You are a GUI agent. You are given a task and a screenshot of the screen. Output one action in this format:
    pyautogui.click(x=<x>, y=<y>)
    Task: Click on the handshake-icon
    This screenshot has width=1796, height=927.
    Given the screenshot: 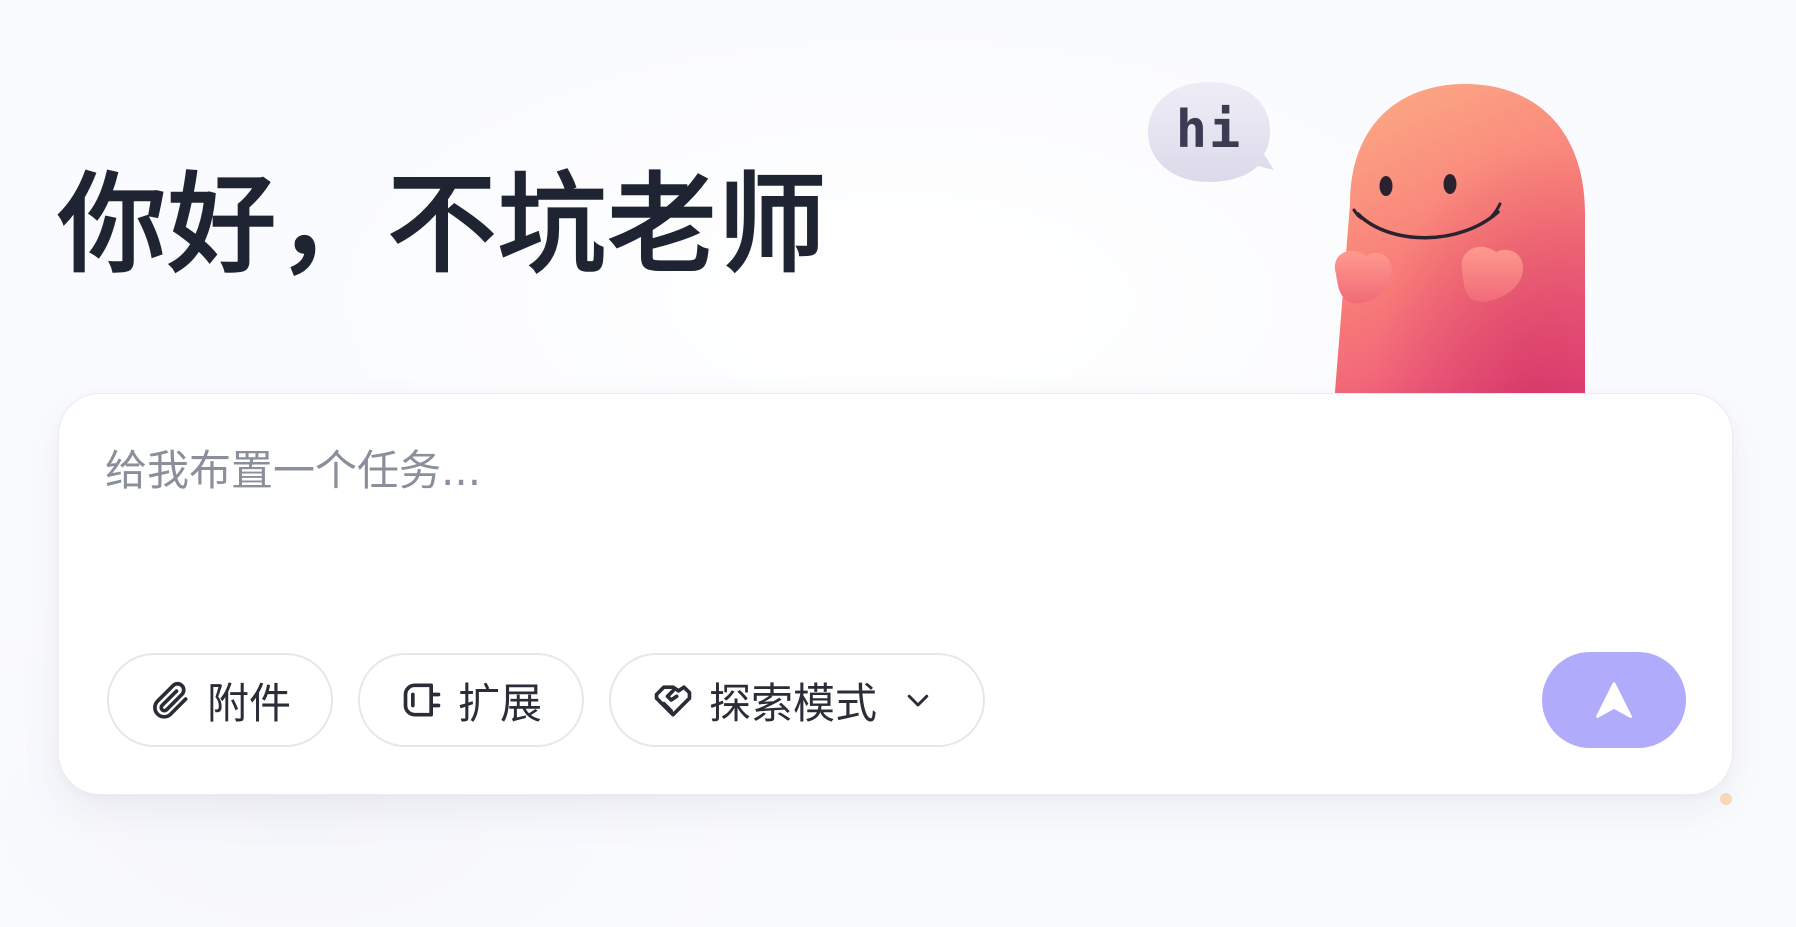 What is the action you would take?
    pyautogui.click(x=673, y=700)
    